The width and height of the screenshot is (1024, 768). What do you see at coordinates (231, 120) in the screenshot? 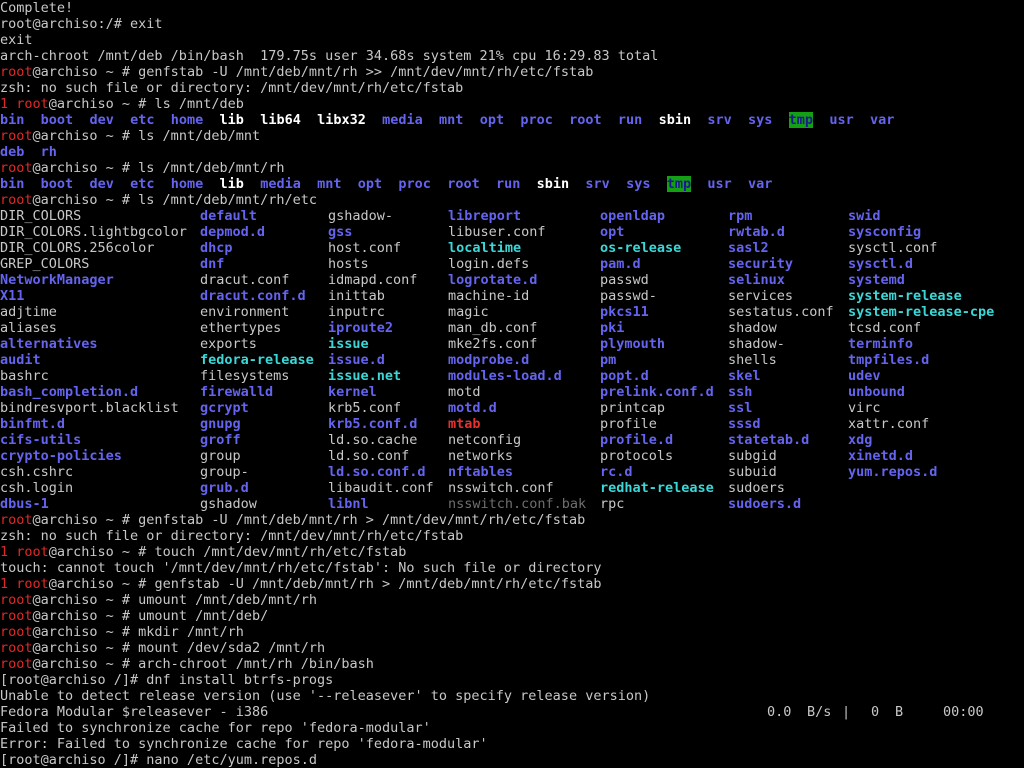
I see `terminal-text: lib` at bounding box center [231, 120].